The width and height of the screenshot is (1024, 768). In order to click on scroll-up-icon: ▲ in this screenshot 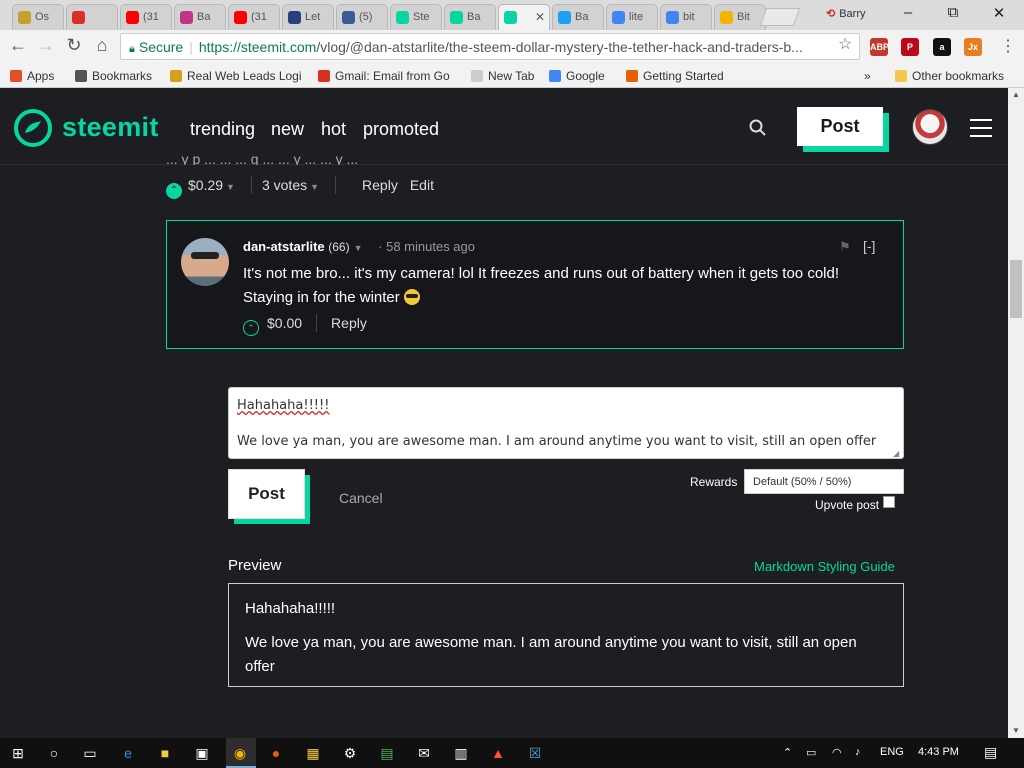, I will do `click(1016, 94)`.